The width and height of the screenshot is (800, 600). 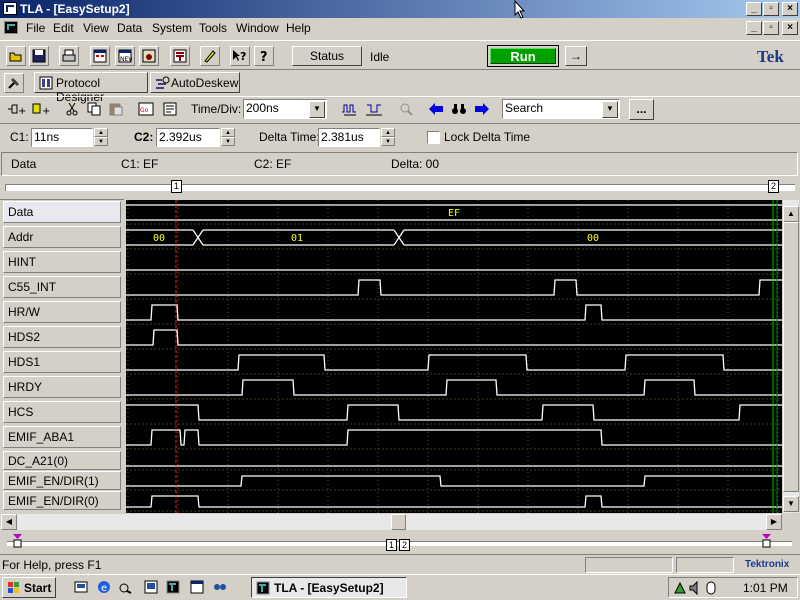 What do you see at coordinates (17, 541) in the screenshot?
I see `left-marker-icon` at bounding box center [17, 541].